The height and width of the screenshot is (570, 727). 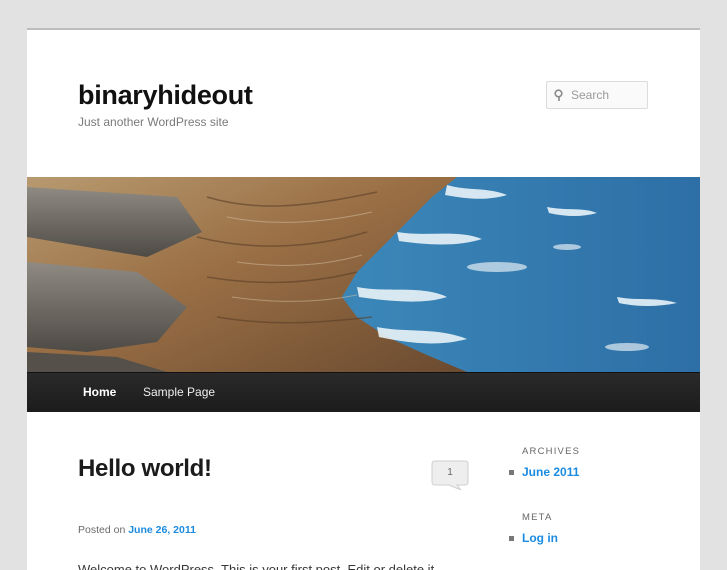 I want to click on meta-widget-title: META, so click(x=537, y=517).